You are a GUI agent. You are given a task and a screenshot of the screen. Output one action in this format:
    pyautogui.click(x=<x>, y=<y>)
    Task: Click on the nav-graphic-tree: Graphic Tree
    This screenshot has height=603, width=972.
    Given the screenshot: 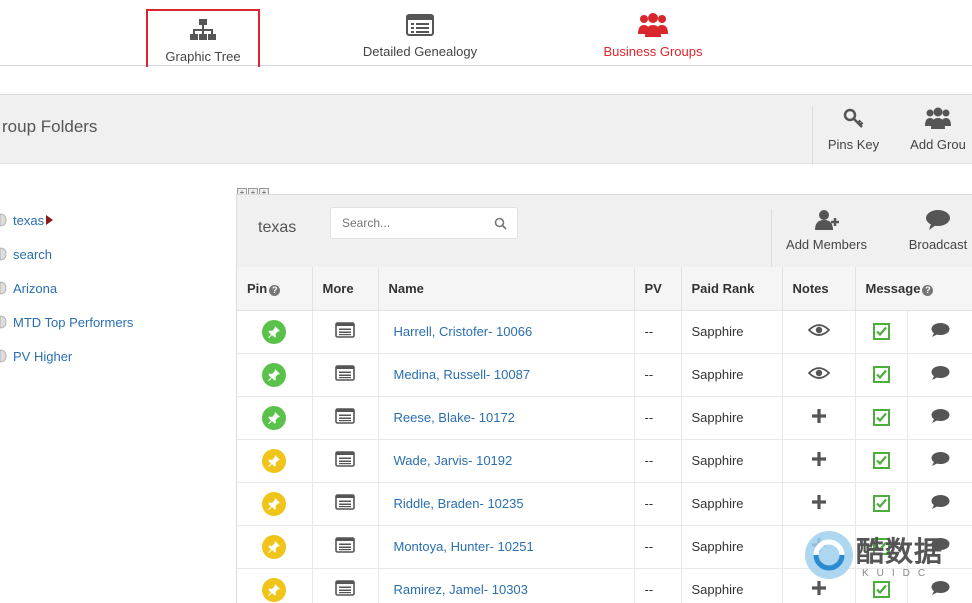 What is the action you would take?
    pyautogui.click(x=203, y=40)
    